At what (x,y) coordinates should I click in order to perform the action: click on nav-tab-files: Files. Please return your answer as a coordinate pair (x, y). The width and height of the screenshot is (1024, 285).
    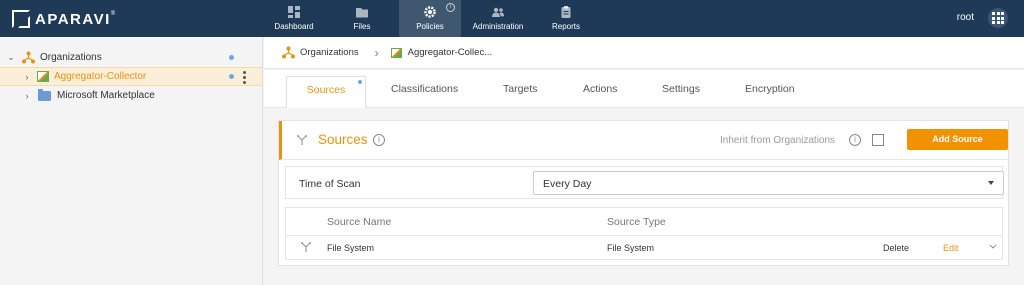
    Looking at the image, I should click on (362, 18).